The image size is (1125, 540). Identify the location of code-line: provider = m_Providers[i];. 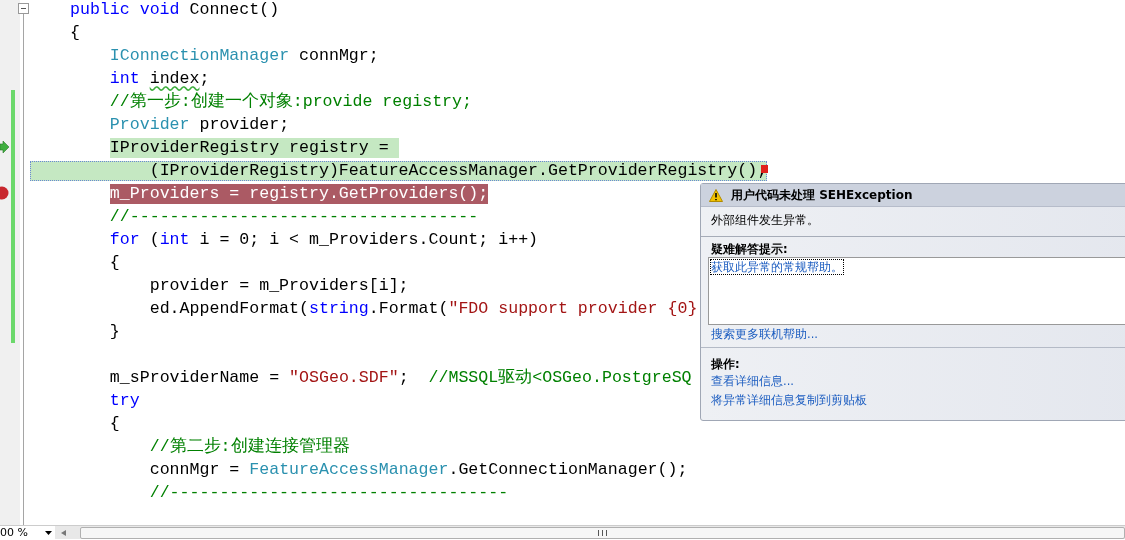
(279, 285).